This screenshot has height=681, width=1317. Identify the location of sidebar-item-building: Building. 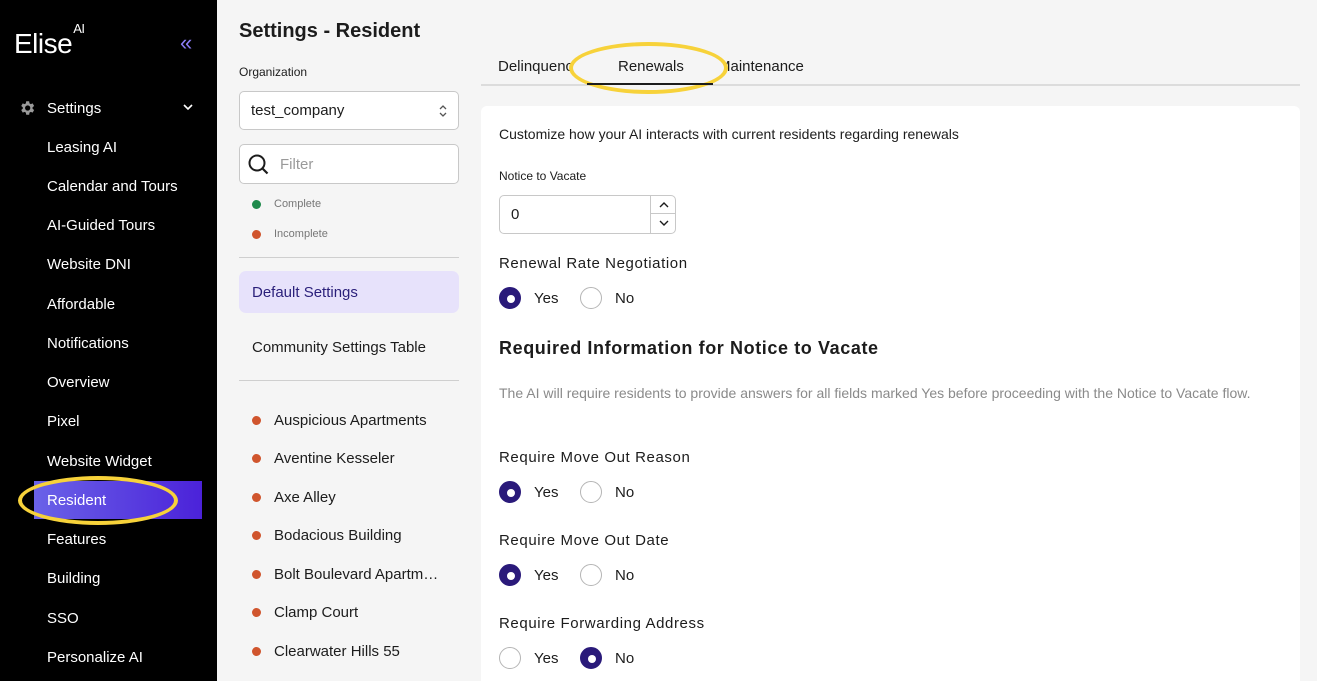
(118, 578).